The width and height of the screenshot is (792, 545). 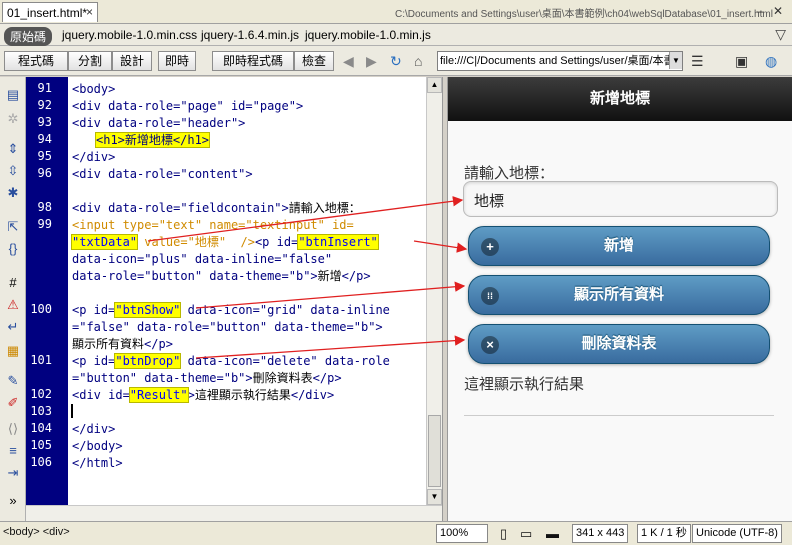 What do you see at coordinates (778, 11) in the screenshot?
I see `close-window-icon: ✕` at bounding box center [778, 11].